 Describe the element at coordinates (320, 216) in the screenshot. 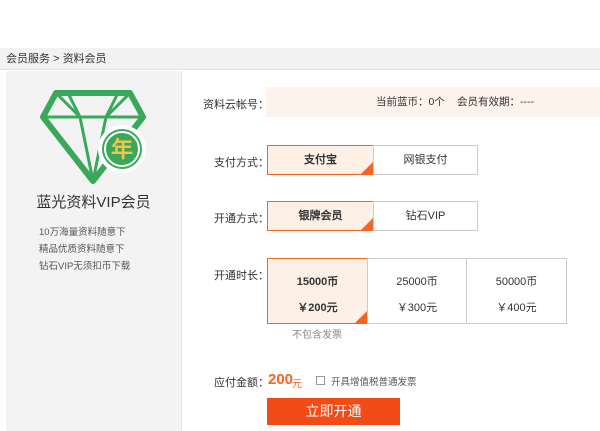

I see `plan-option-label: 银牌会员` at that location.